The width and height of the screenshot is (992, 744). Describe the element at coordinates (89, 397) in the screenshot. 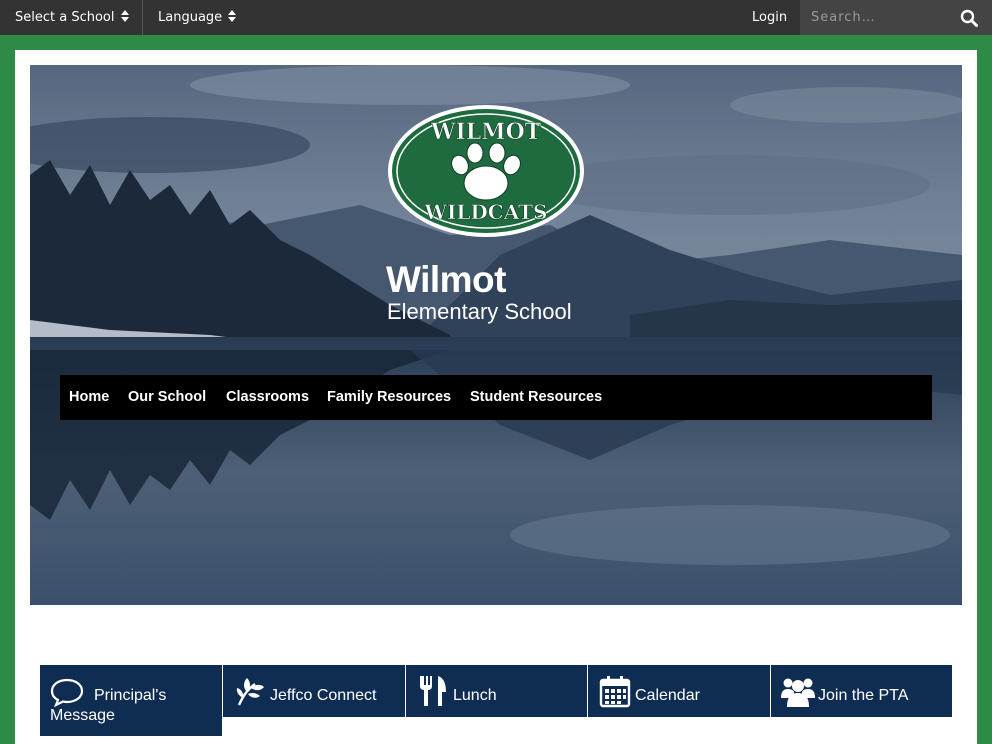

I see `nav-home: Home` at that location.